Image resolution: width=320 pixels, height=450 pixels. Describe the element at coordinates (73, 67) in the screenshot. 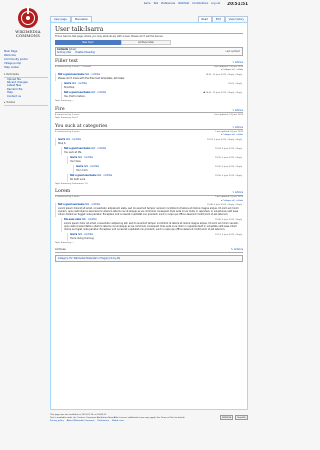

I see `topic-comment-count: 4 comments by 3 users · 1 unread` at that location.